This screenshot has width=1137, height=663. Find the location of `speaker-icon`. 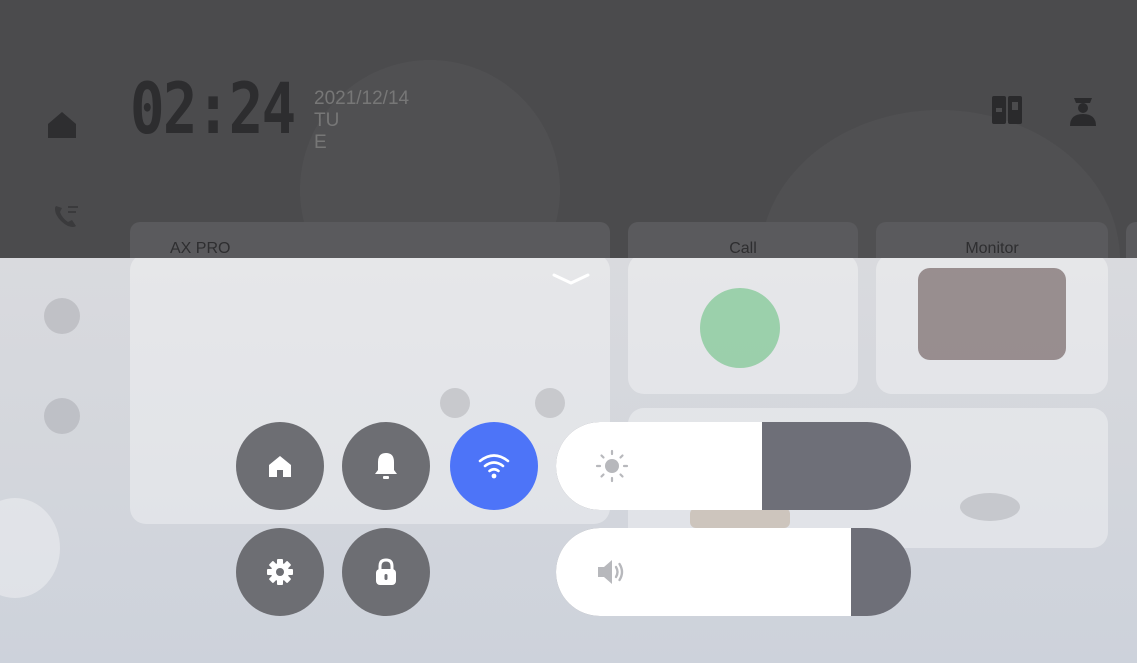

speaker-icon is located at coordinates (611, 572).